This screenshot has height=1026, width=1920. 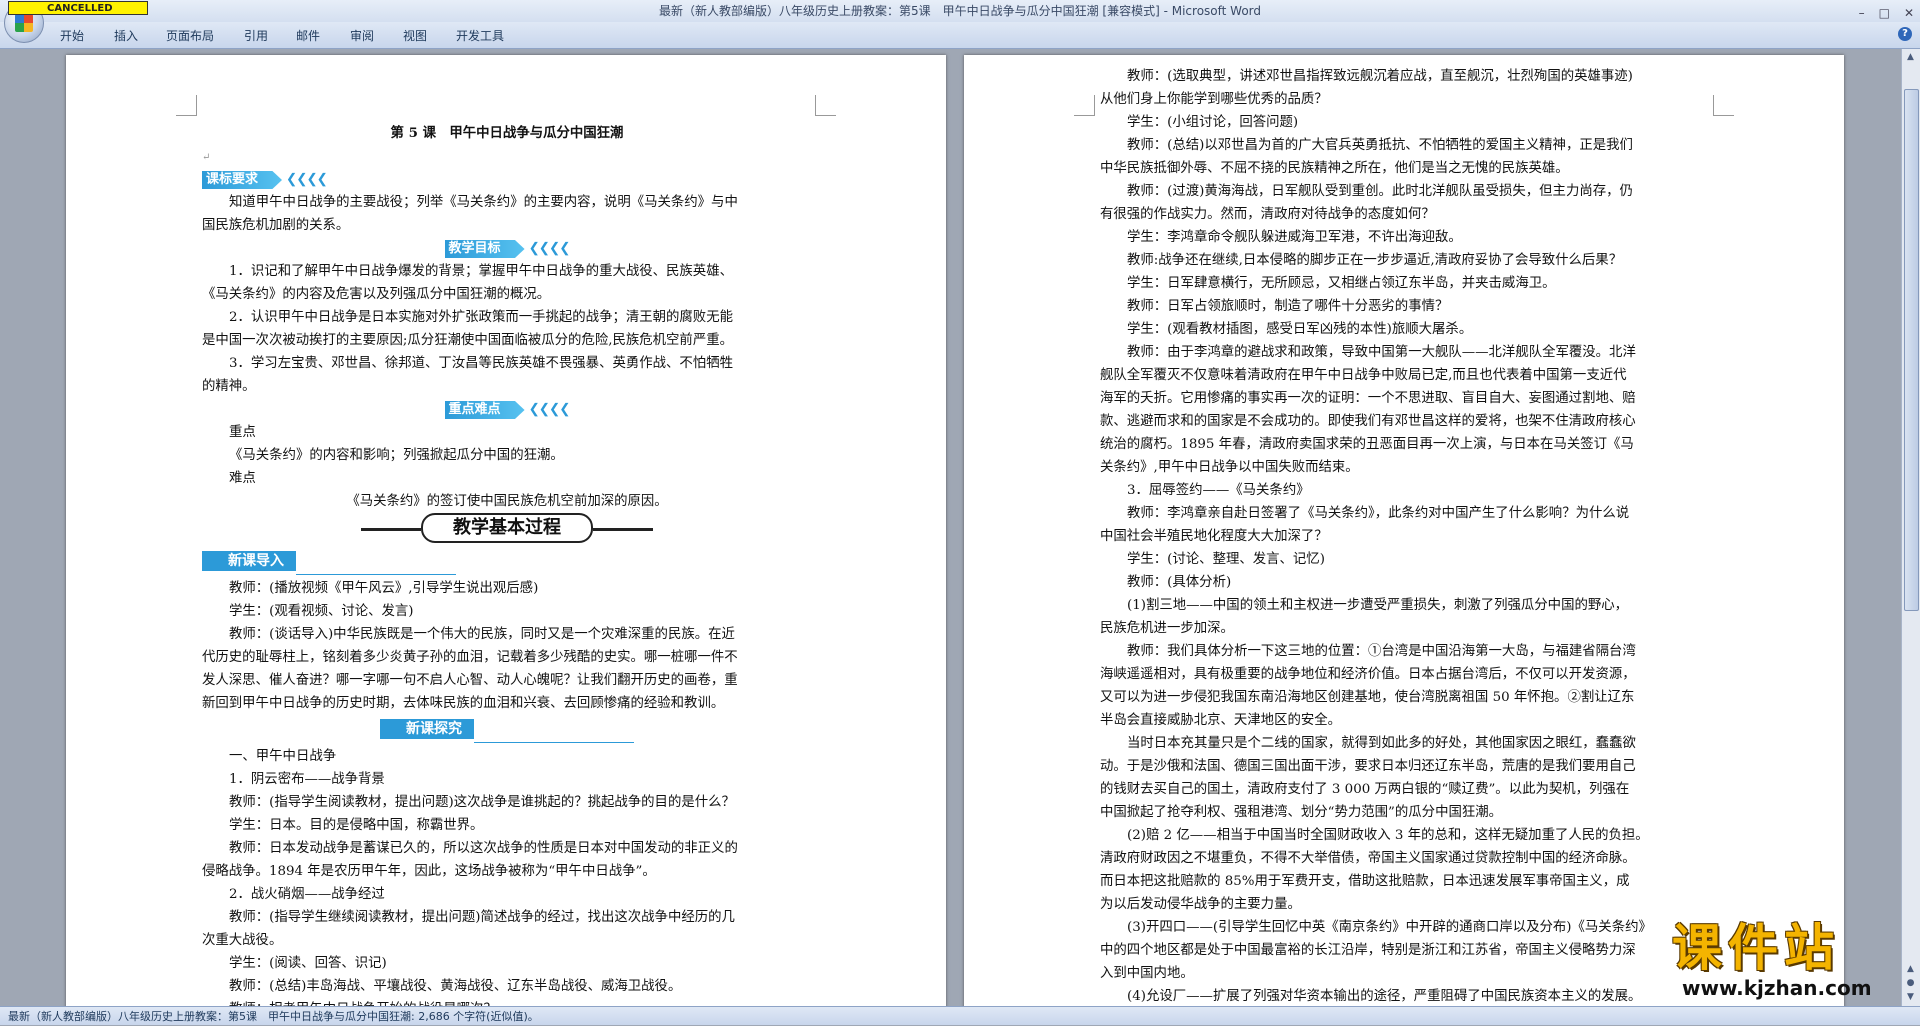 What do you see at coordinates (1218, 490) in the screenshot?
I see `paragraph-line: 3．屈辱签约——《马关条约》` at bounding box center [1218, 490].